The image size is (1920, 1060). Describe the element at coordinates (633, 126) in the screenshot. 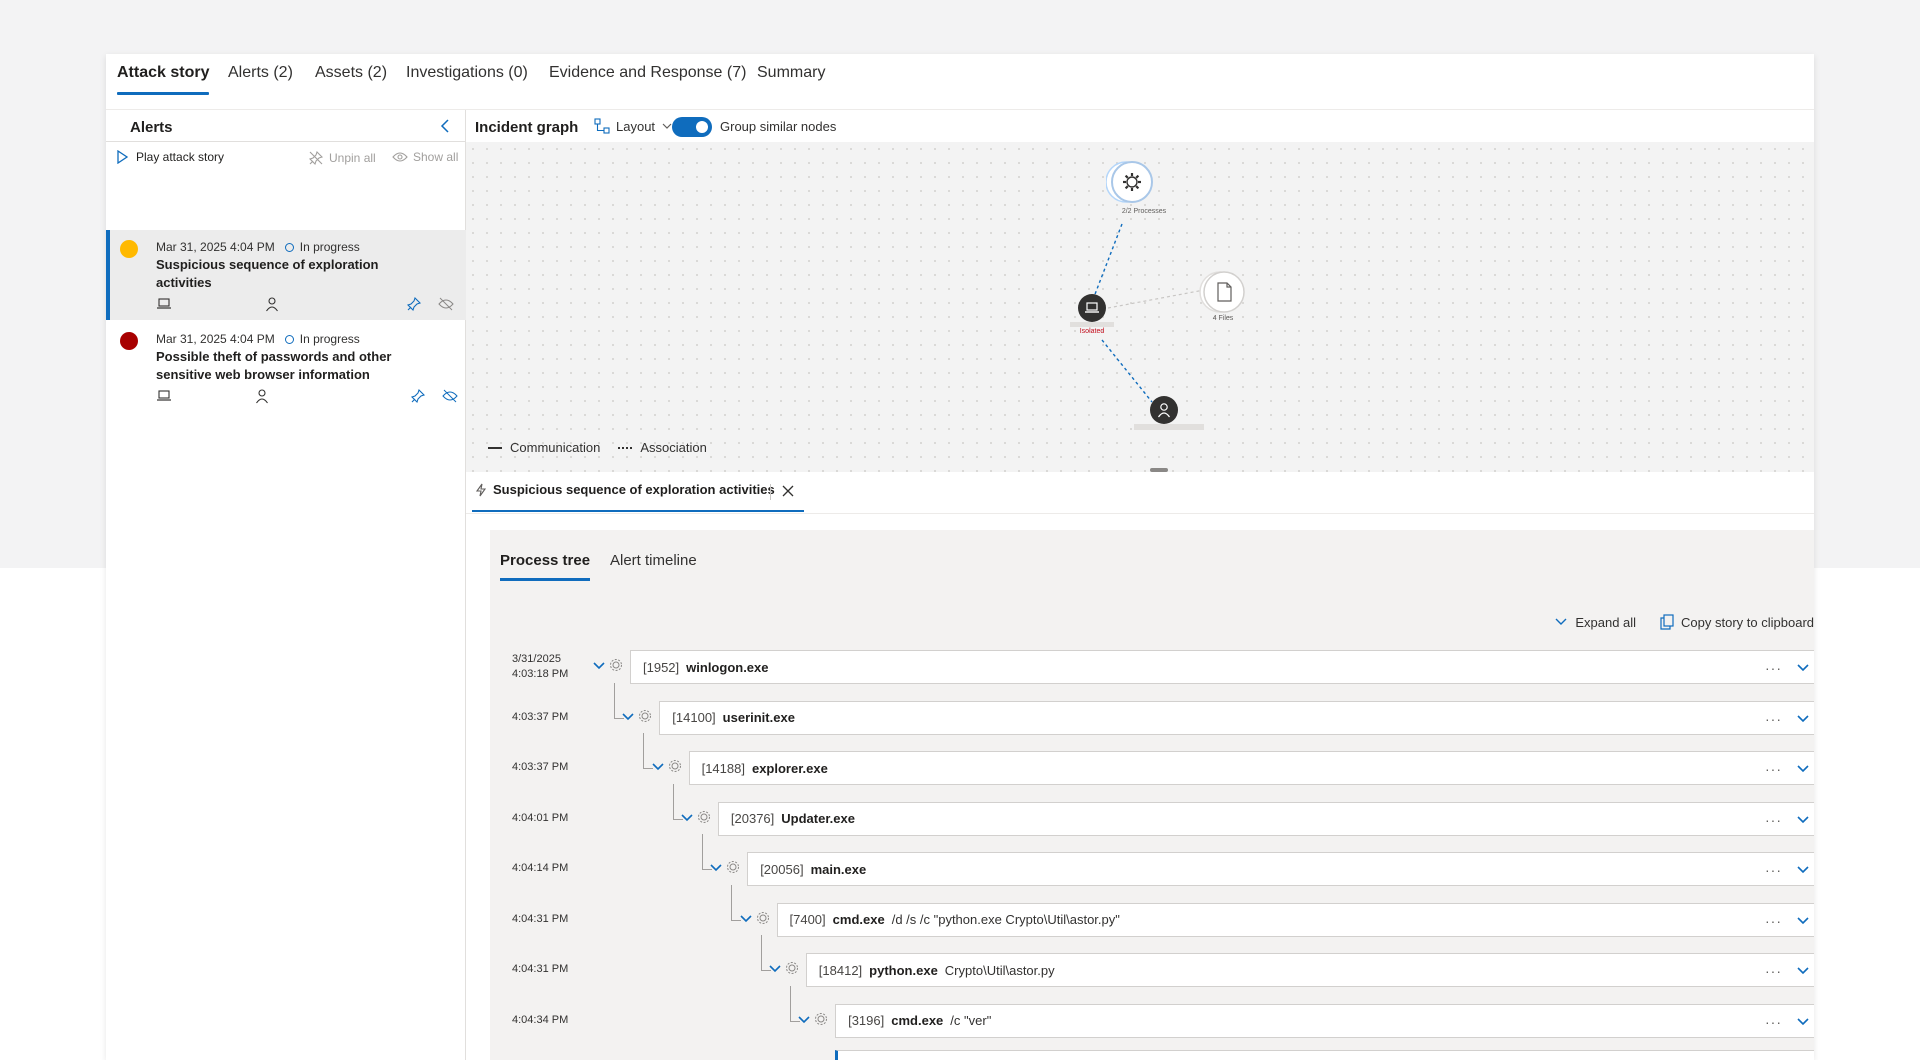

I see `layout-dropdown: Layout` at that location.